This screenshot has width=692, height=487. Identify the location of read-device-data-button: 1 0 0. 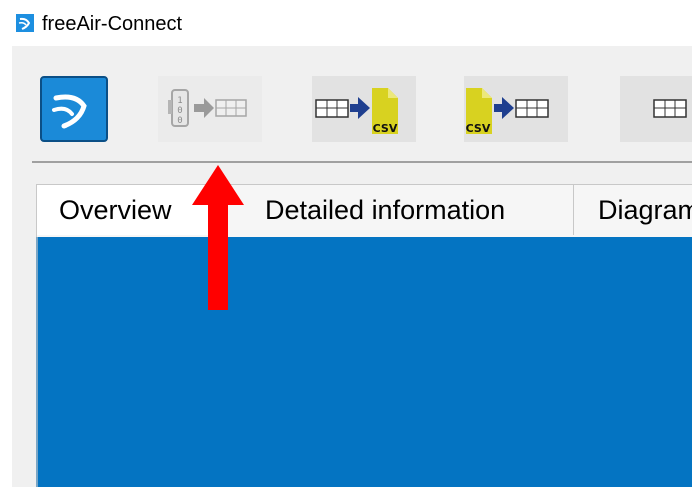
(210, 109).